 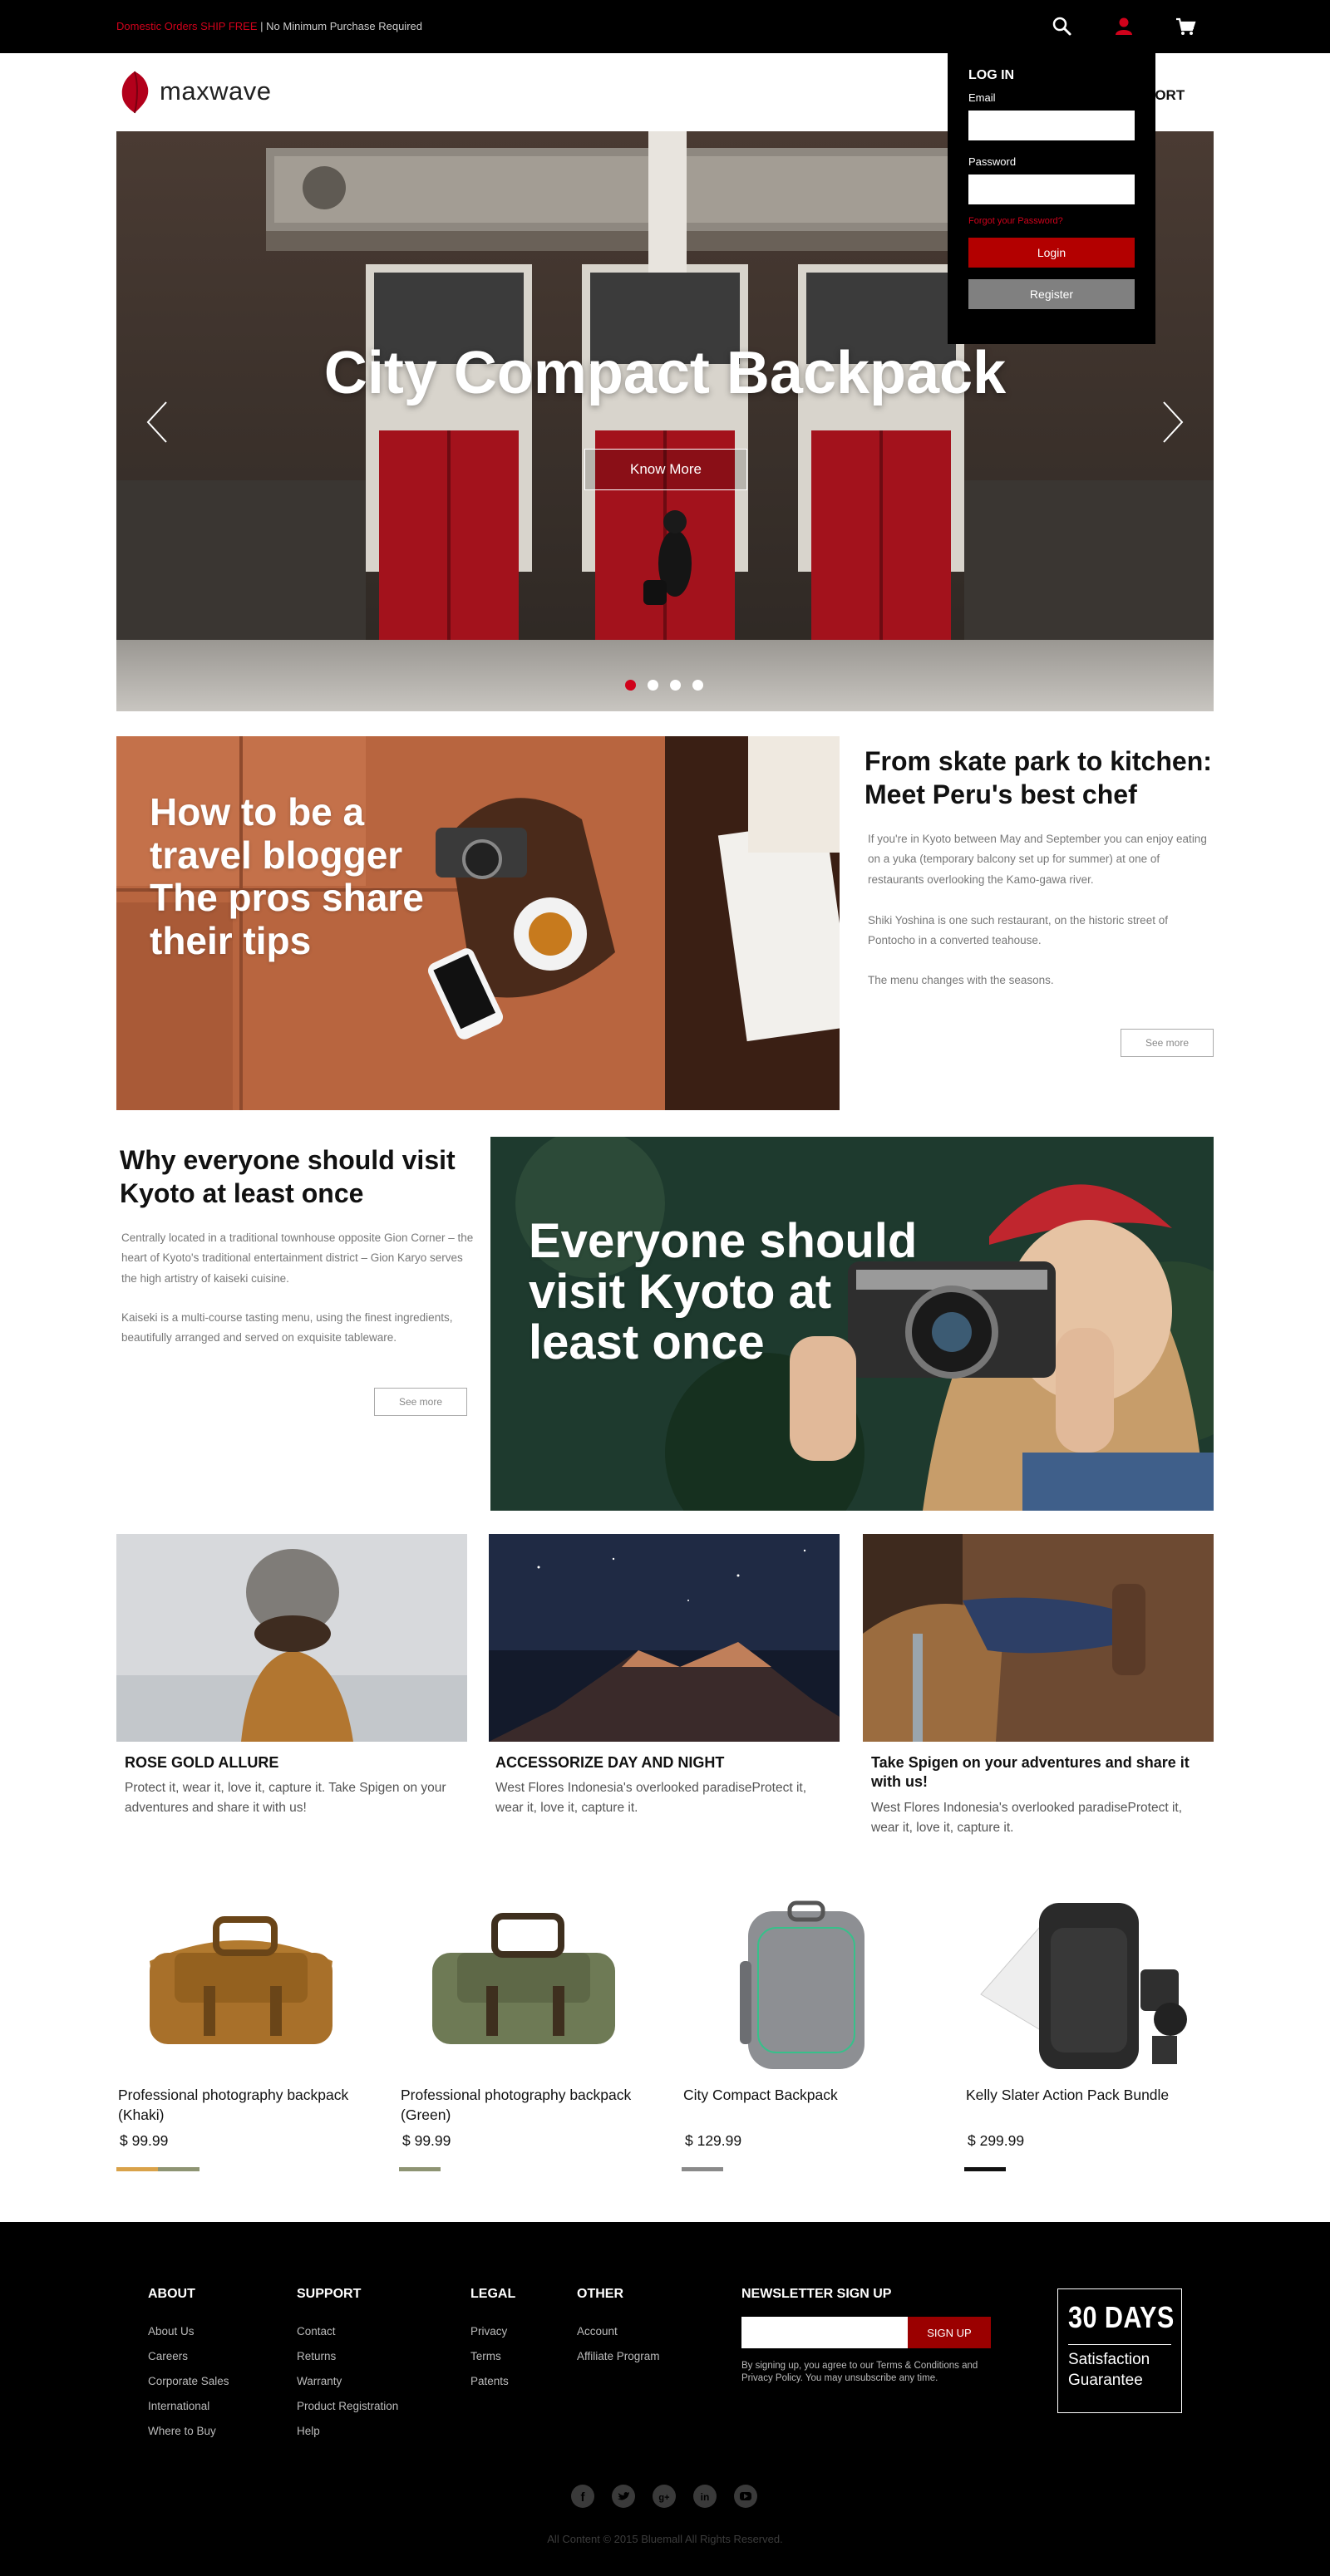 What do you see at coordinates (1051, 294) in the screenshot?
I see `register-button: Register` at bounding box center [1051, 294].